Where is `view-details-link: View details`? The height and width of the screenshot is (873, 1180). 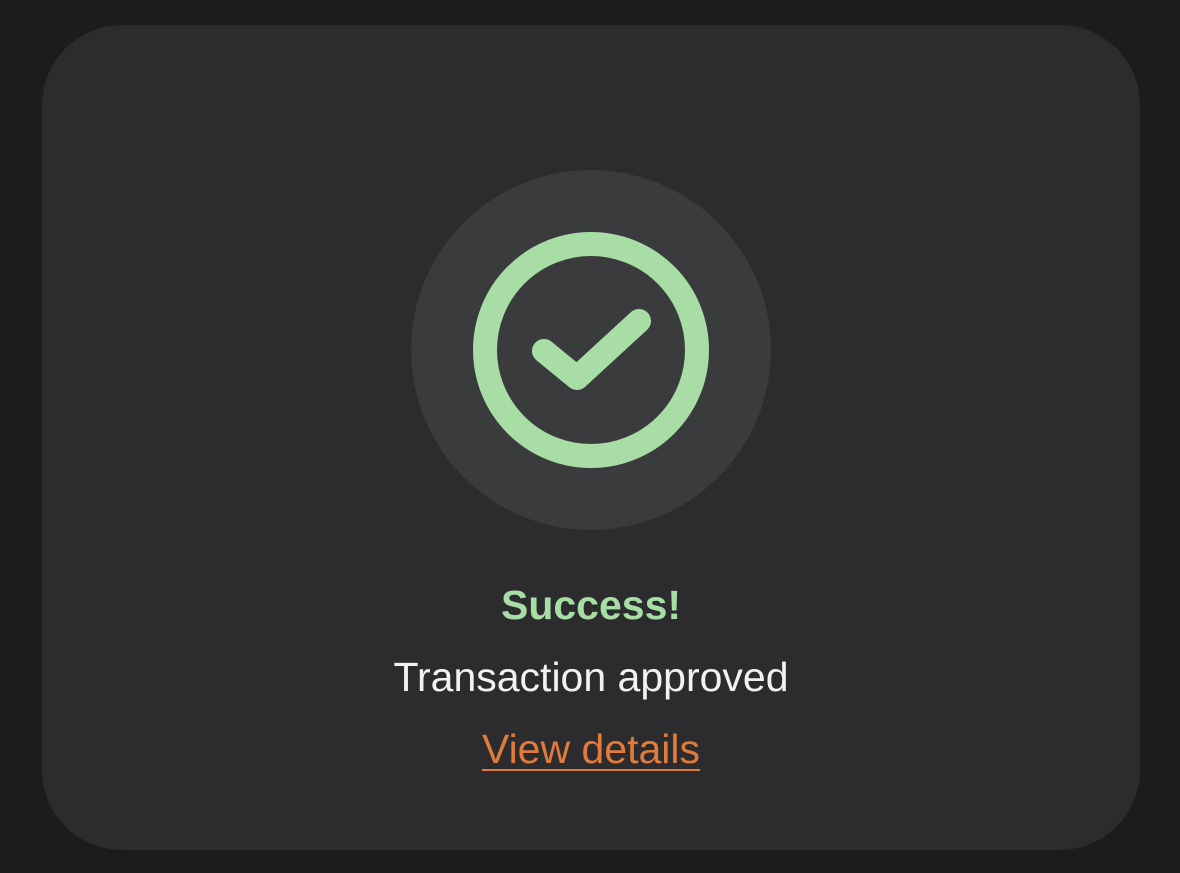
view-details-link: View details is located at coordinates (591, 749).